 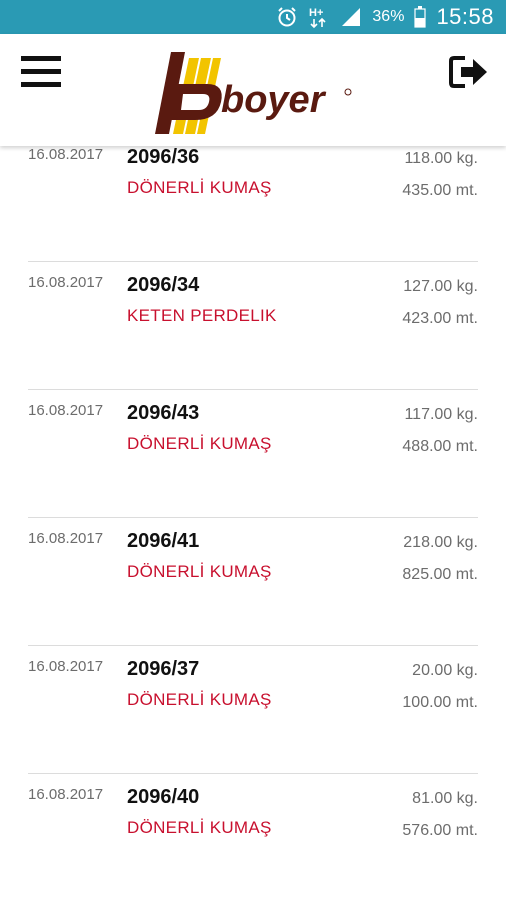 I want to click on item-length: 488.00 mt., so click(x=440, y=446).